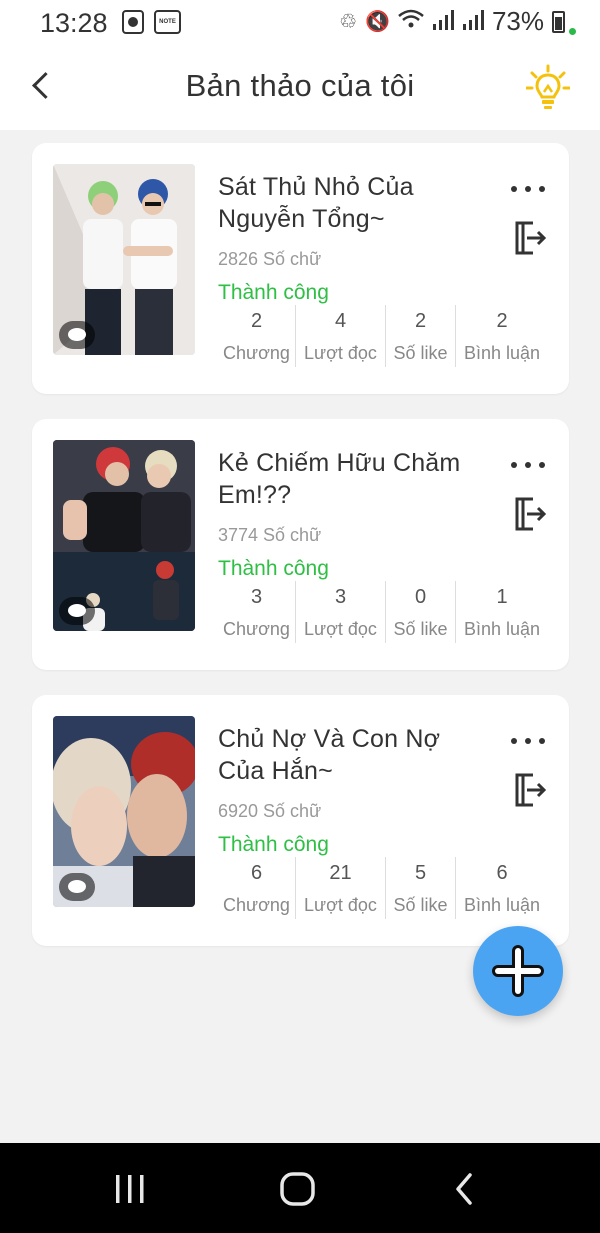 This screenshot has width=600, height=1233. Describe the element at coordinates (340, 321) in the screenshot. I see `stat-value: 4` at that location.